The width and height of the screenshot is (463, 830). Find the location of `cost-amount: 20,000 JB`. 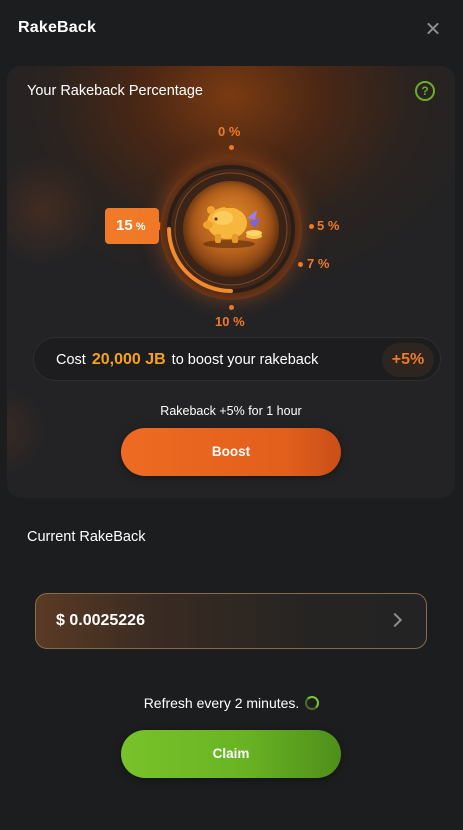

cost-amount: 20,000 JB is located at coordinates (128, 359).